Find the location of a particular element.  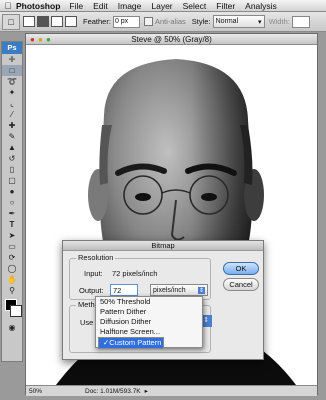

path-select-icon: ➤ is located at coordinates (12, 235).